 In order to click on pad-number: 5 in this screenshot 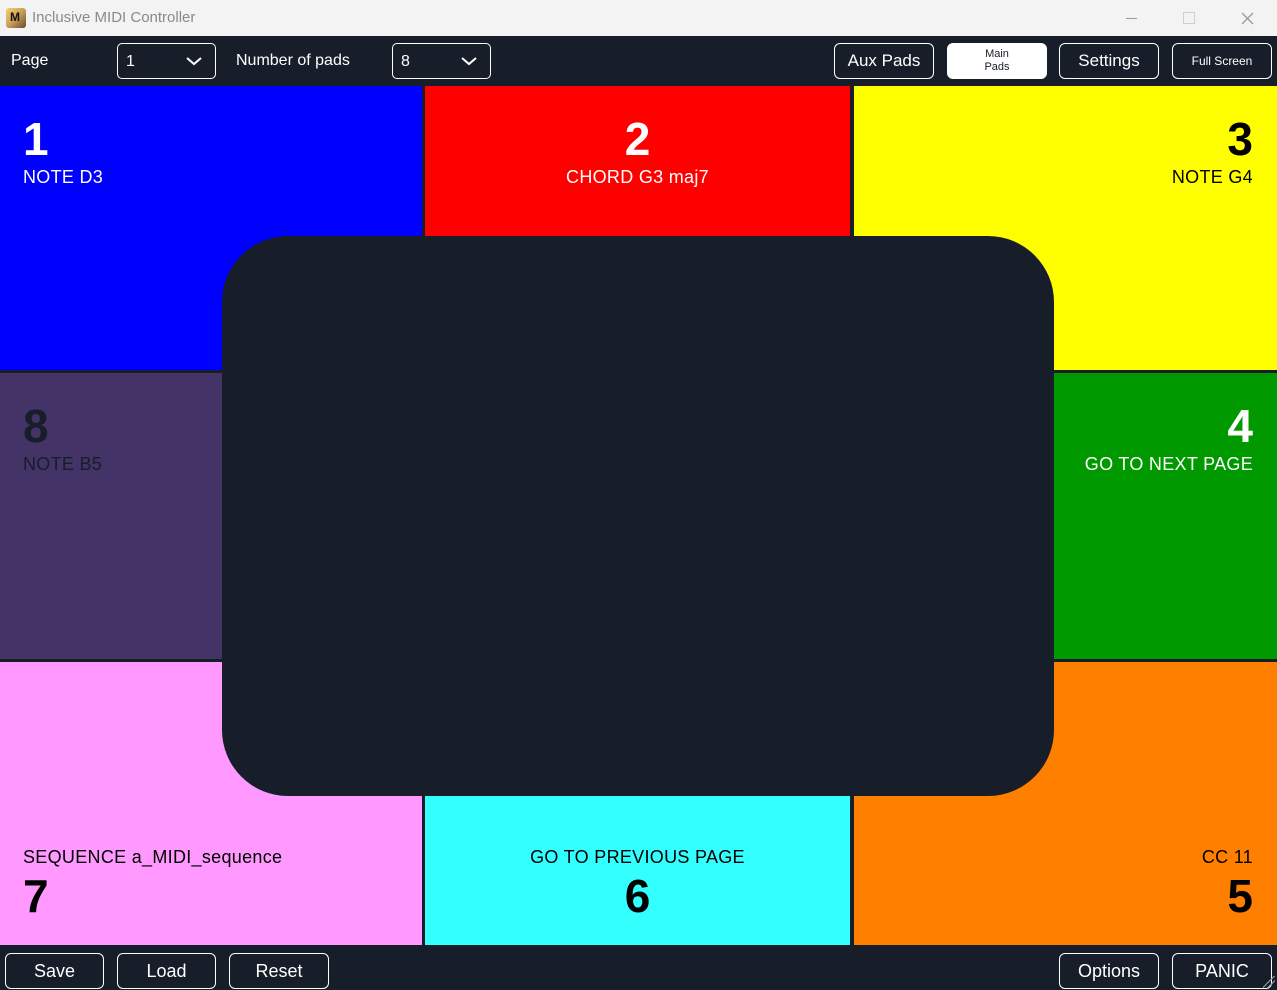, I will do `click(1240, 896)`.